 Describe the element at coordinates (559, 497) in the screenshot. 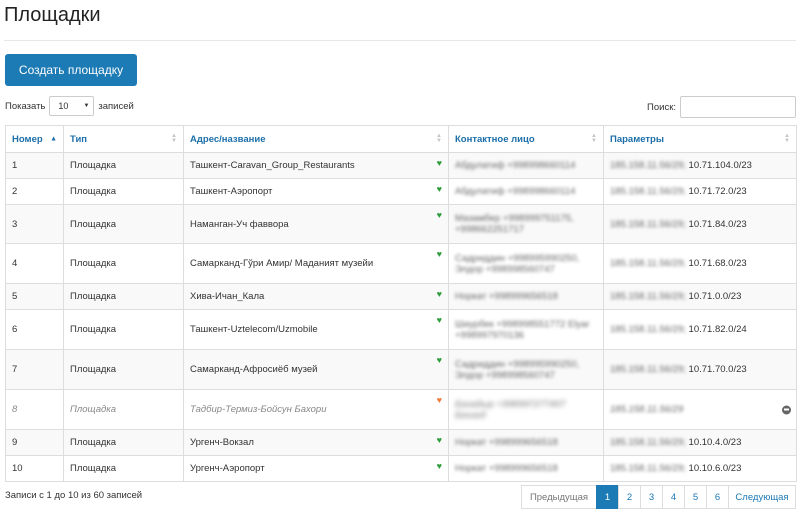

I see `pagination-previous: Предыдущая` at that location.